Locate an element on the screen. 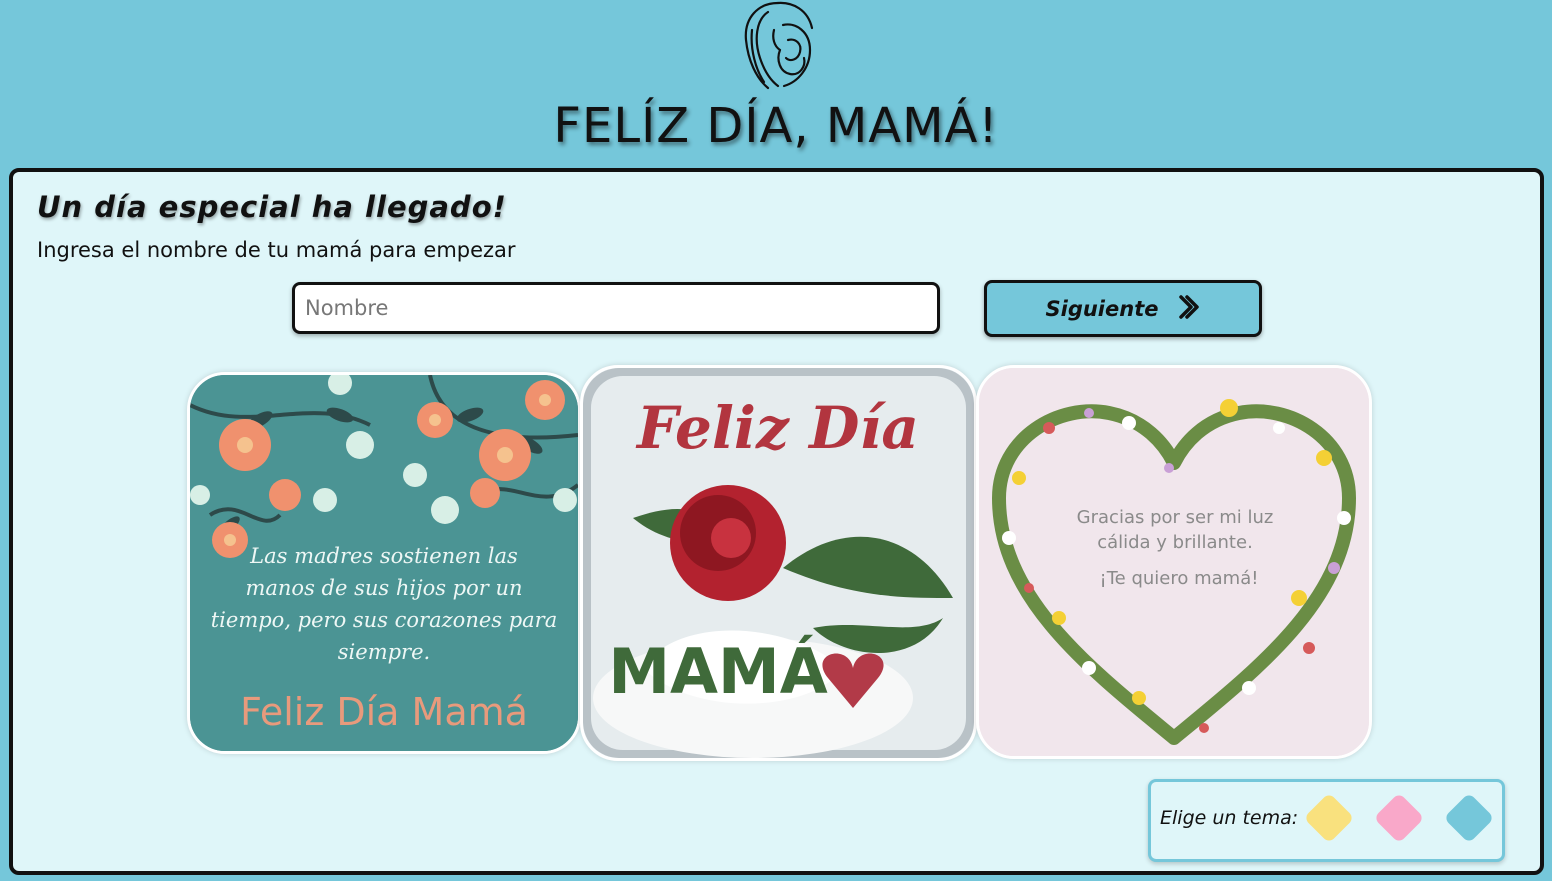 This screenshot has width=1552, height=881. card-rose: Feliz Día MAMÁ is located at coordinates (778, 563).